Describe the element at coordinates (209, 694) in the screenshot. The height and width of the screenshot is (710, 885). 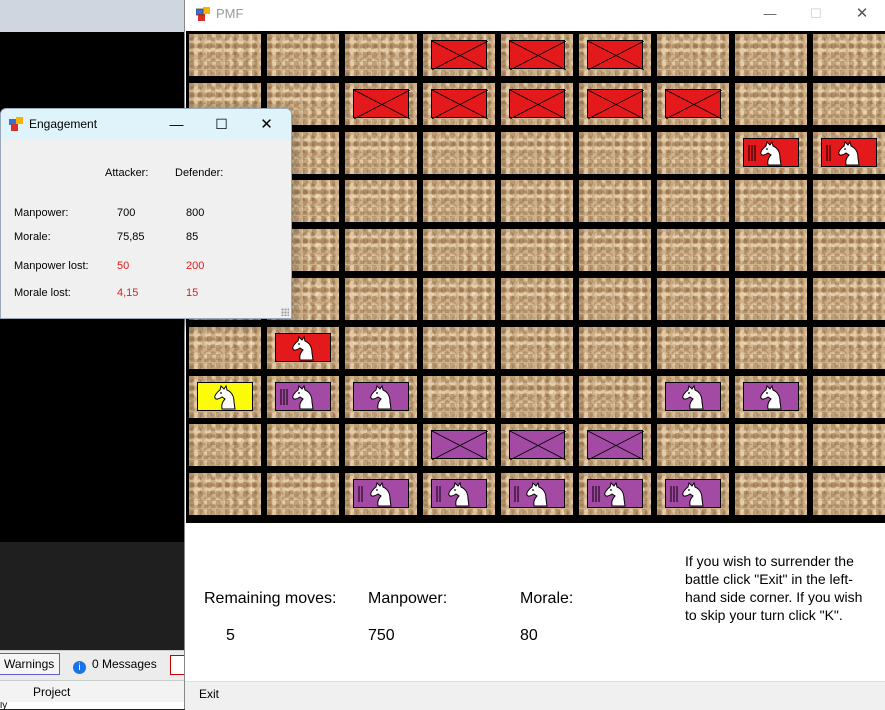
I see `exit-menu-item: Exit` at that location.